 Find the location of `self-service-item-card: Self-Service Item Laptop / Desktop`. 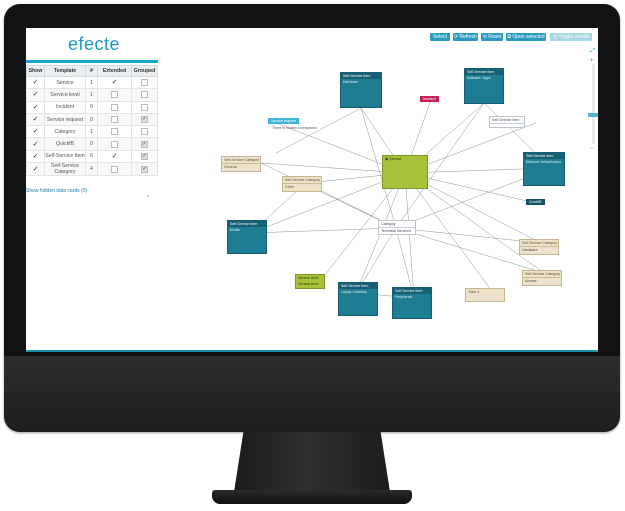

self-service-item-card: Self-Service Item Laptop / Desktop is located at coordinates (358, 299).